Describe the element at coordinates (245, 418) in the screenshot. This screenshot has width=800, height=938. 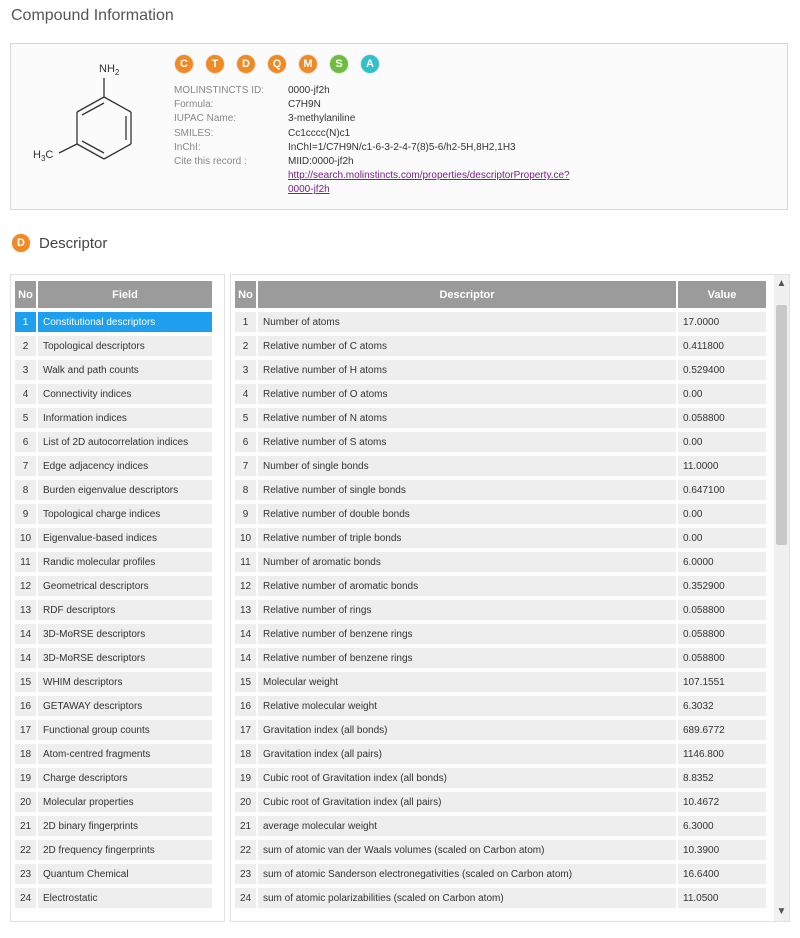
I see `row-number: 5` at that location.